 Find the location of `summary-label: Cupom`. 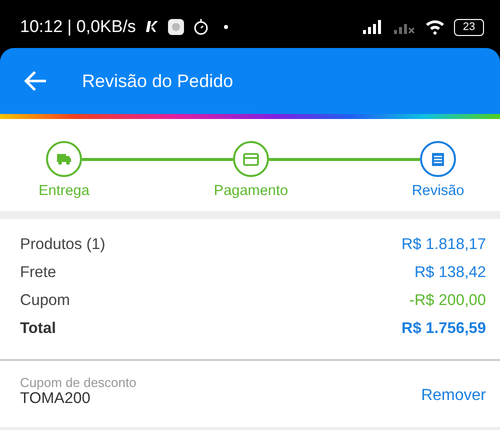

summary-label: Cupom is located at coordinates (45, 301).